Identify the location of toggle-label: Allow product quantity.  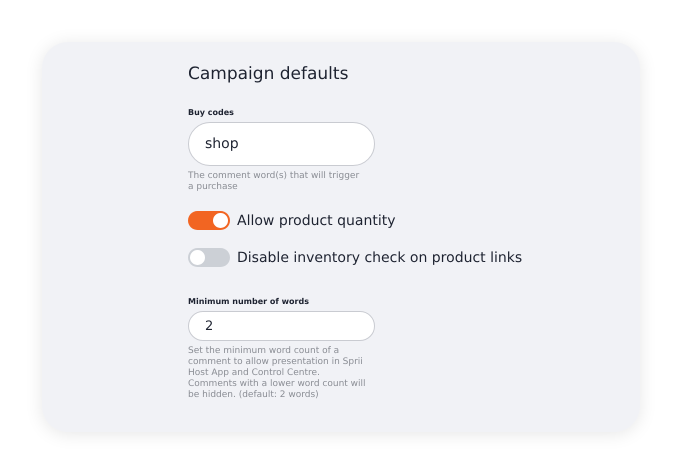
(316, 220).